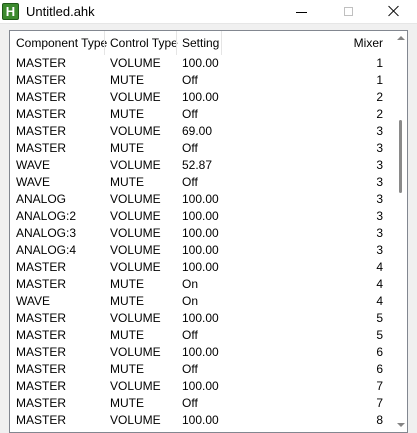 The image size is (417, 433). Describe the element at coordinates (10, 11) in the screenshot. I see `app-icon-letter: H` at that location.